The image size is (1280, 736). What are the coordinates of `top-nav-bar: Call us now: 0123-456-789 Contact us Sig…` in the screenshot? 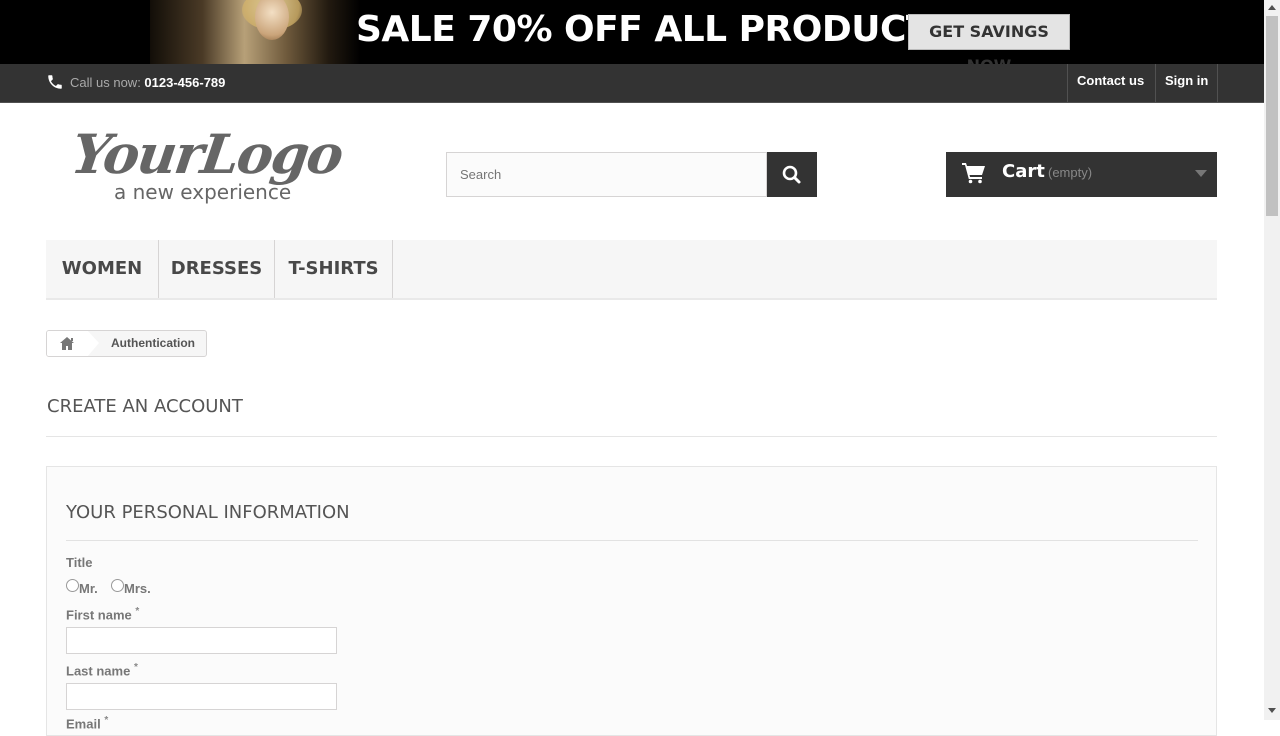 It's located at (632, 83).